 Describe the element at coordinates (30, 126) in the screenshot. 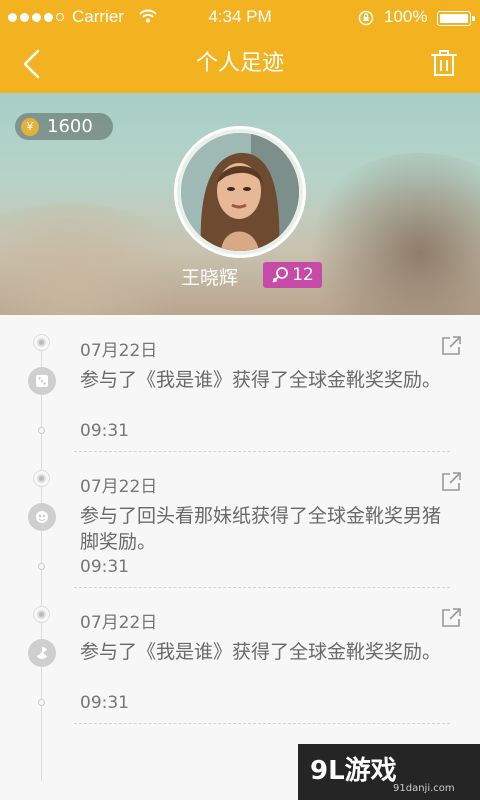

I see `yen-coin-icon: ¥` at that location.